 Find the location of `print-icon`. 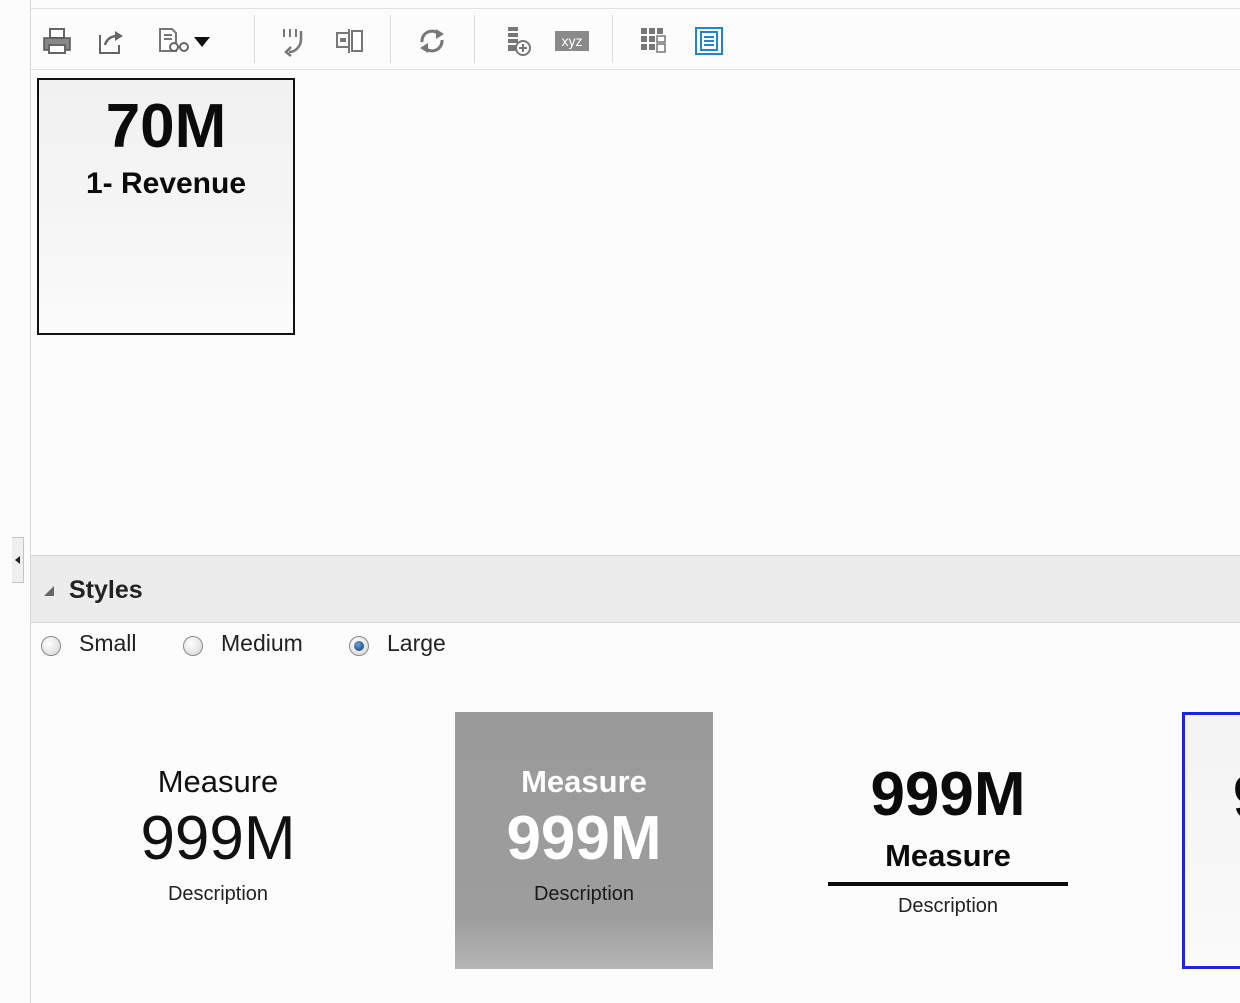

print-icon is located at coordinates (57, 41).